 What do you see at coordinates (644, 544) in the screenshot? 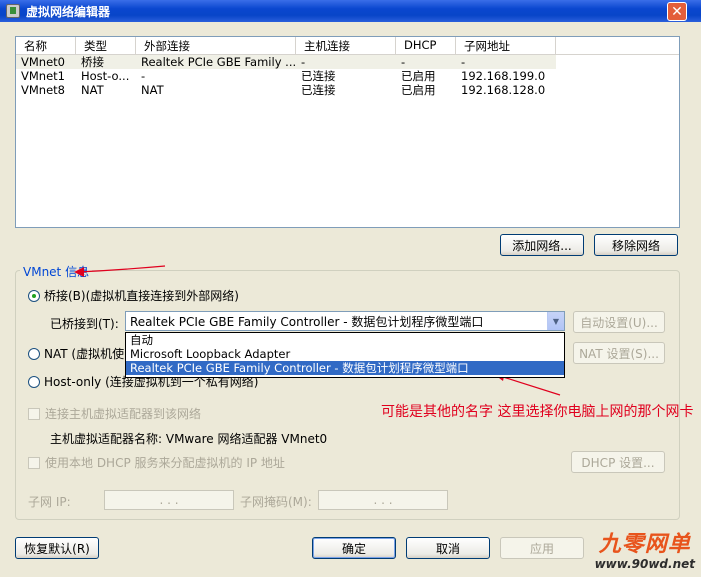
I see `watermark-brand: 九零网单` at bounding box center [644, 544].